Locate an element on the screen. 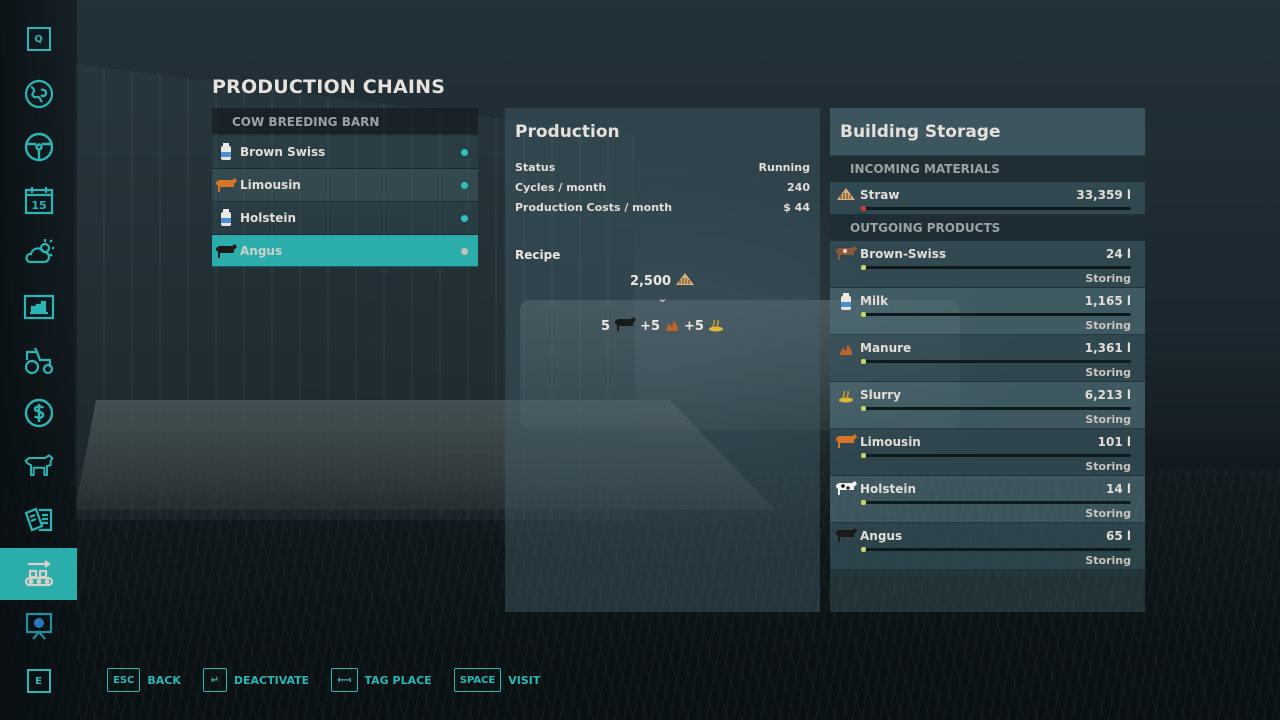 The width and height of the screenshot is (1280, 720). sidebar: Q 15 E is located at coordinates (38, 360).